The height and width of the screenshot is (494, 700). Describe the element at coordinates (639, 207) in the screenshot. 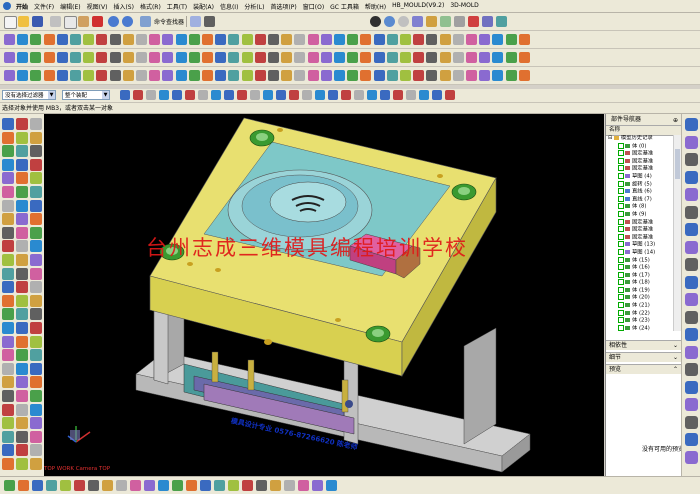

I see `tree-node: 体 (8)` at that location.